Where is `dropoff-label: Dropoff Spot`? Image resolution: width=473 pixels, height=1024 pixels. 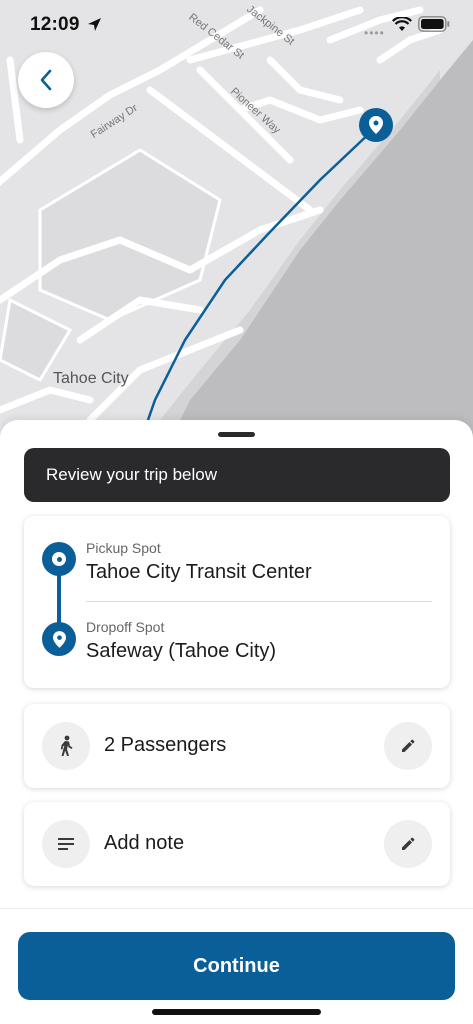 dropoff-label: Dropoff Spot is located at coordinates (125, 627).